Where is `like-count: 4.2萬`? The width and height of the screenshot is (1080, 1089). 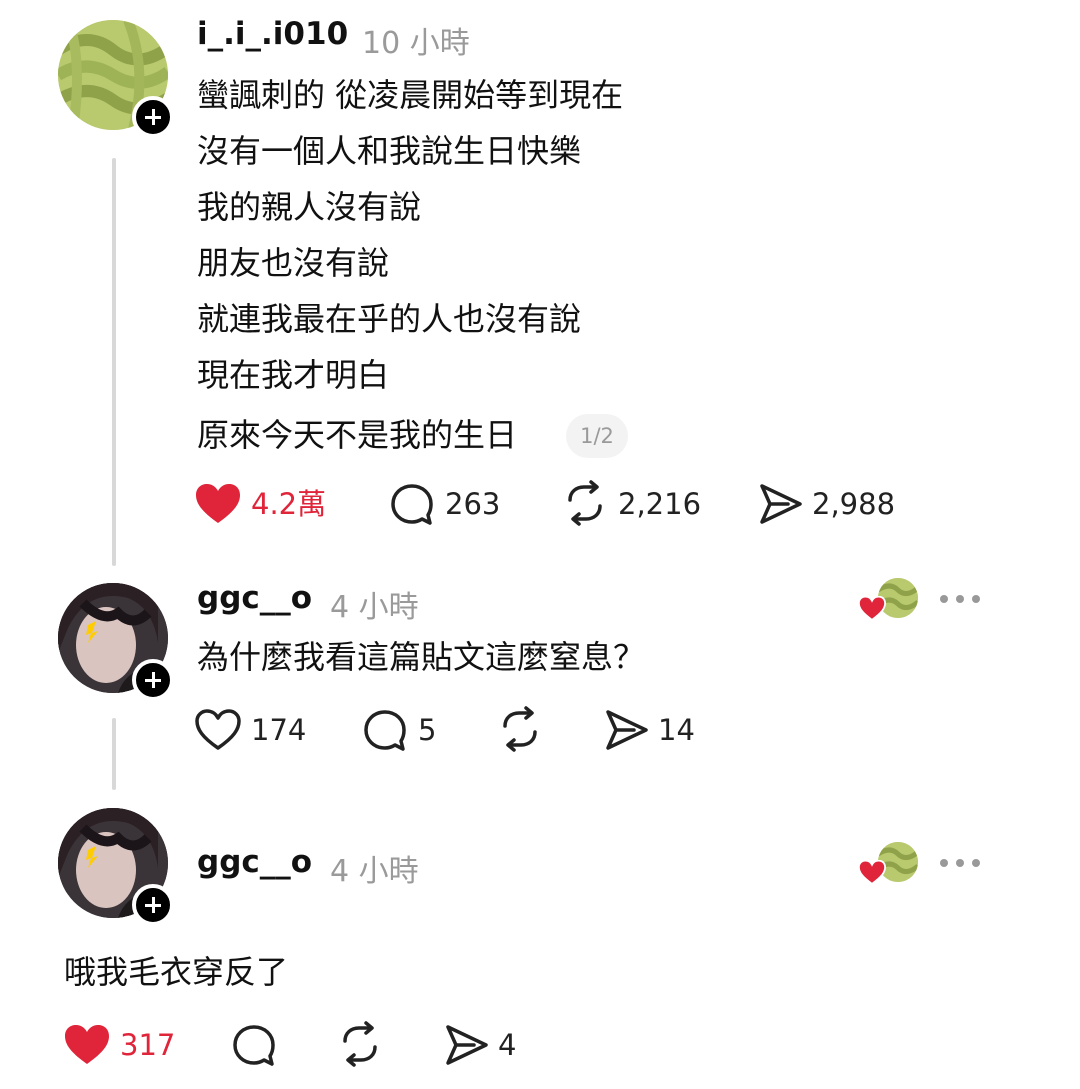 like-count: 4.2萬 is located at coordinates (288, 504).